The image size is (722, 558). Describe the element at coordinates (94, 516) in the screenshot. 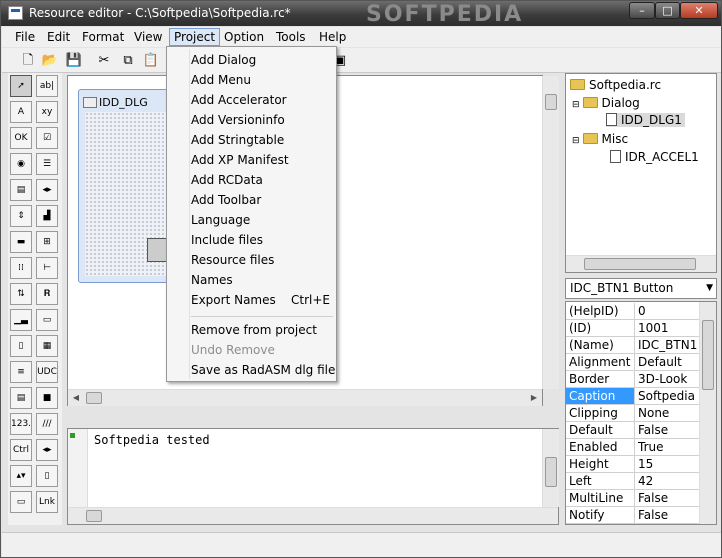

I see `output-hscroll-thumb` at that location.